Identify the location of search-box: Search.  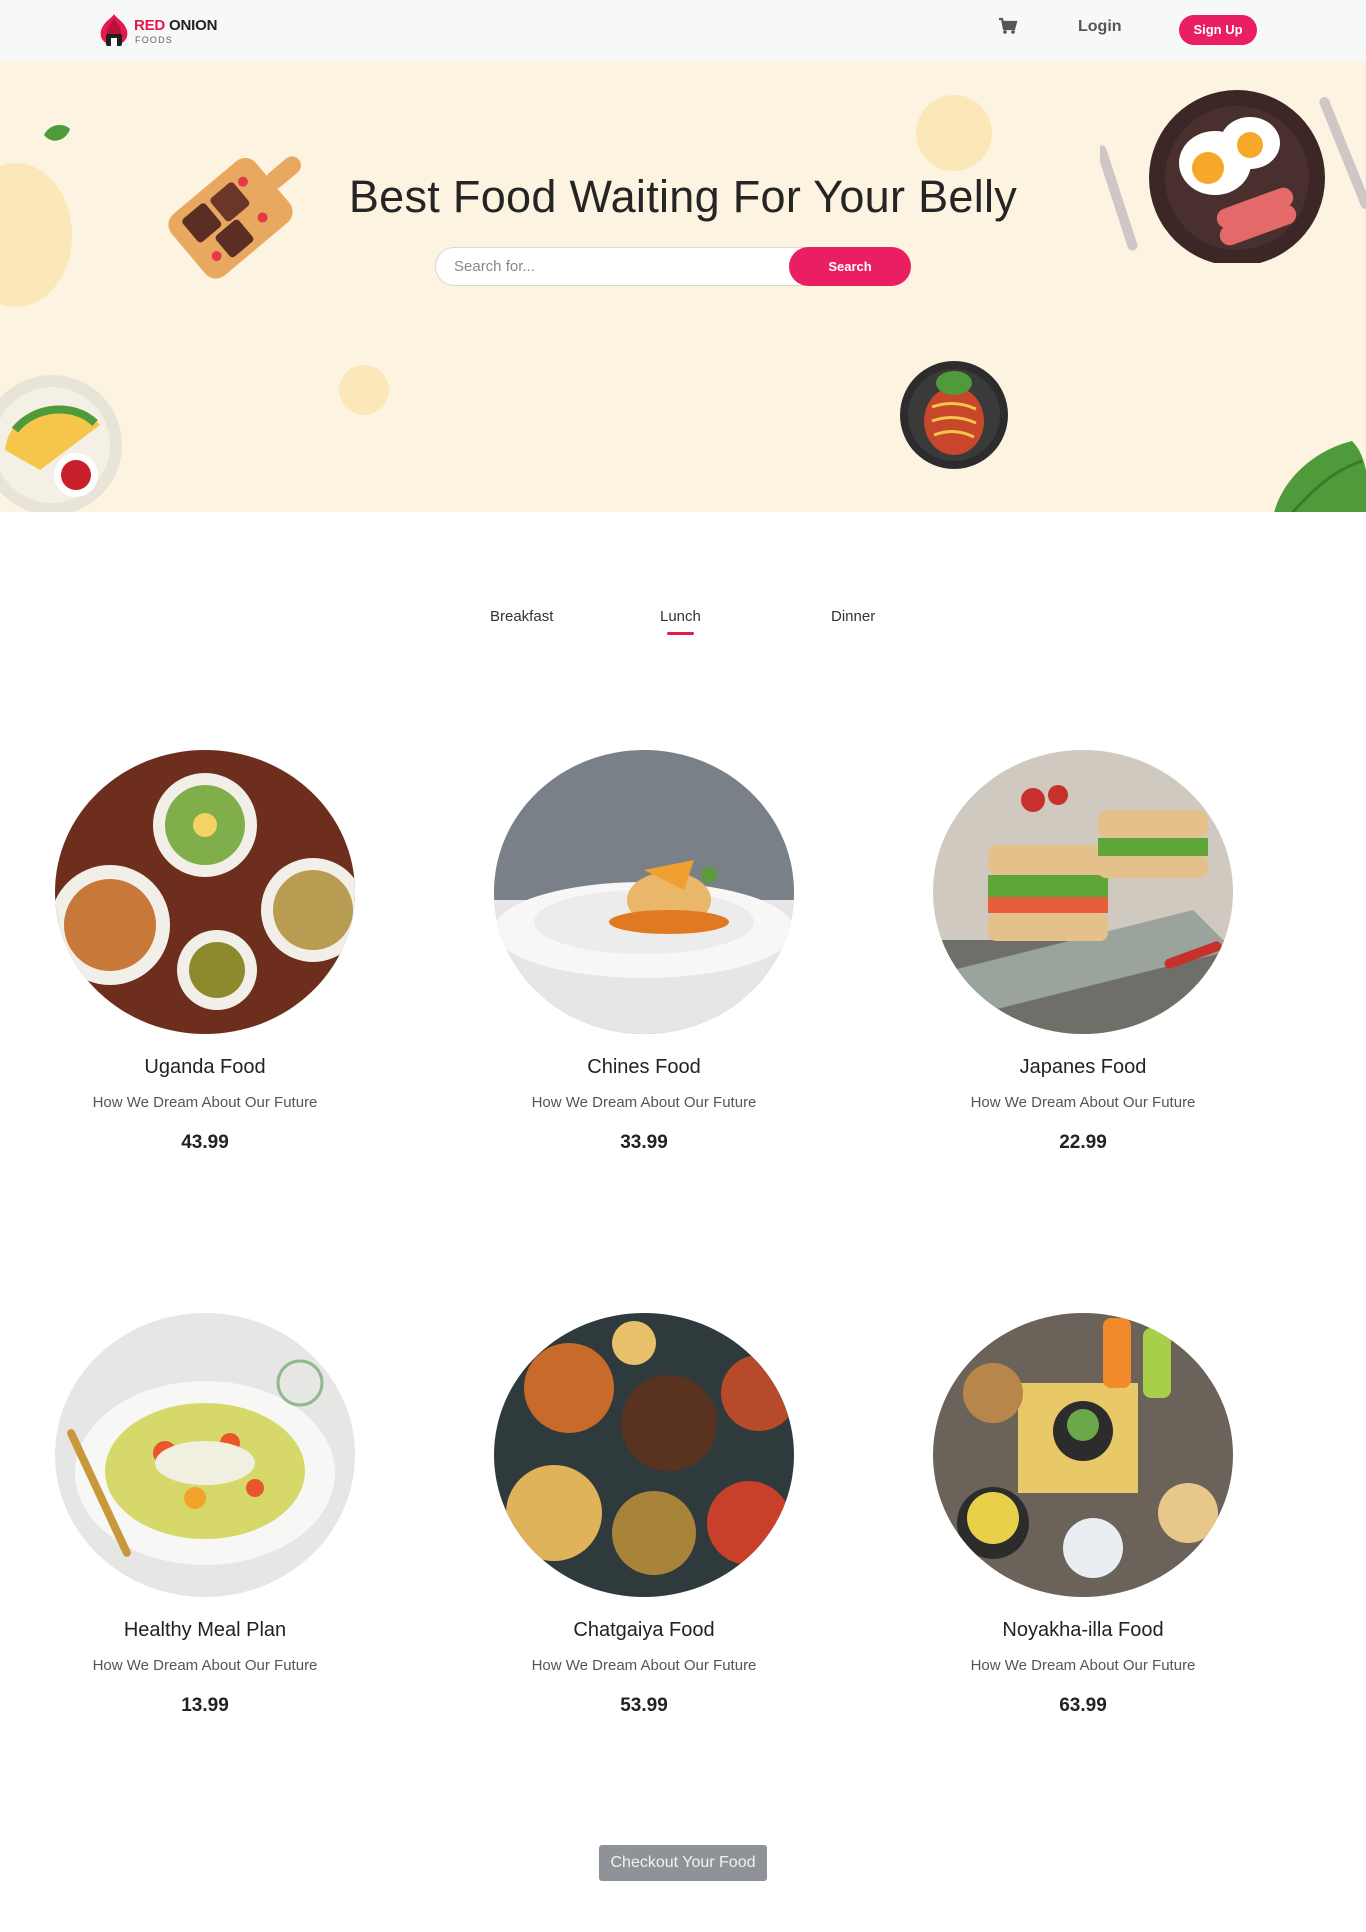
(673, 266).